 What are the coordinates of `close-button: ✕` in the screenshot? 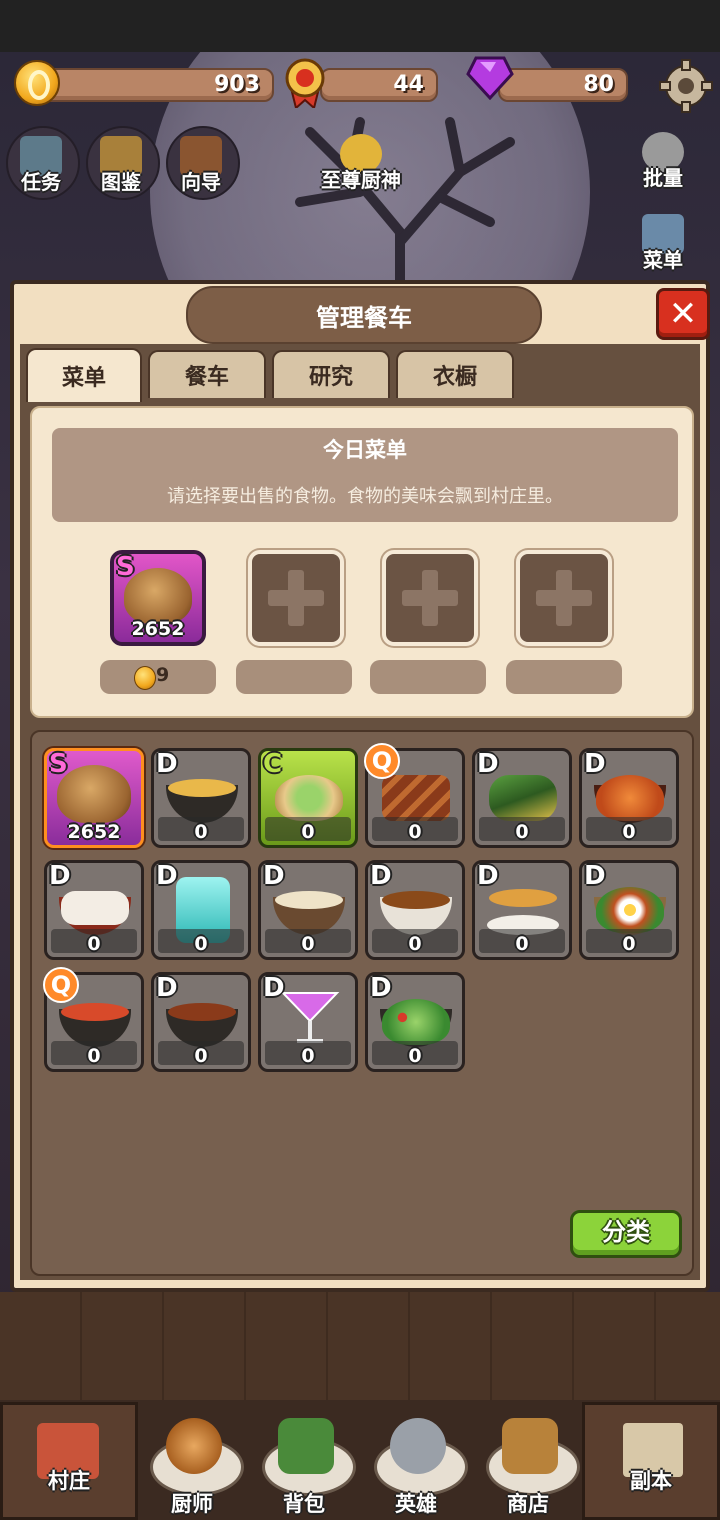 It's located at (683, 314).